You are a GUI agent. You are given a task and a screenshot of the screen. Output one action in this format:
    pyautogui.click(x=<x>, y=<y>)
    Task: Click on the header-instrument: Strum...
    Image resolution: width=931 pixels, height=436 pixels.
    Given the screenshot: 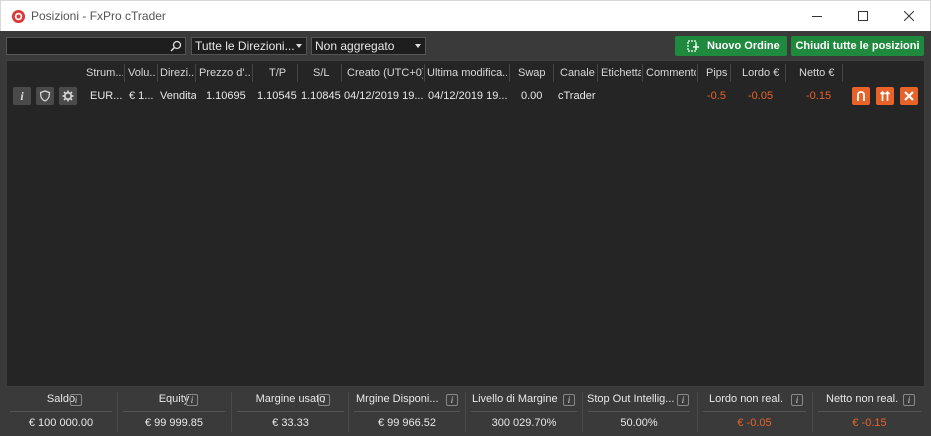 What is the action you would take?
    pyautogui.click(x=104, y=73)
    